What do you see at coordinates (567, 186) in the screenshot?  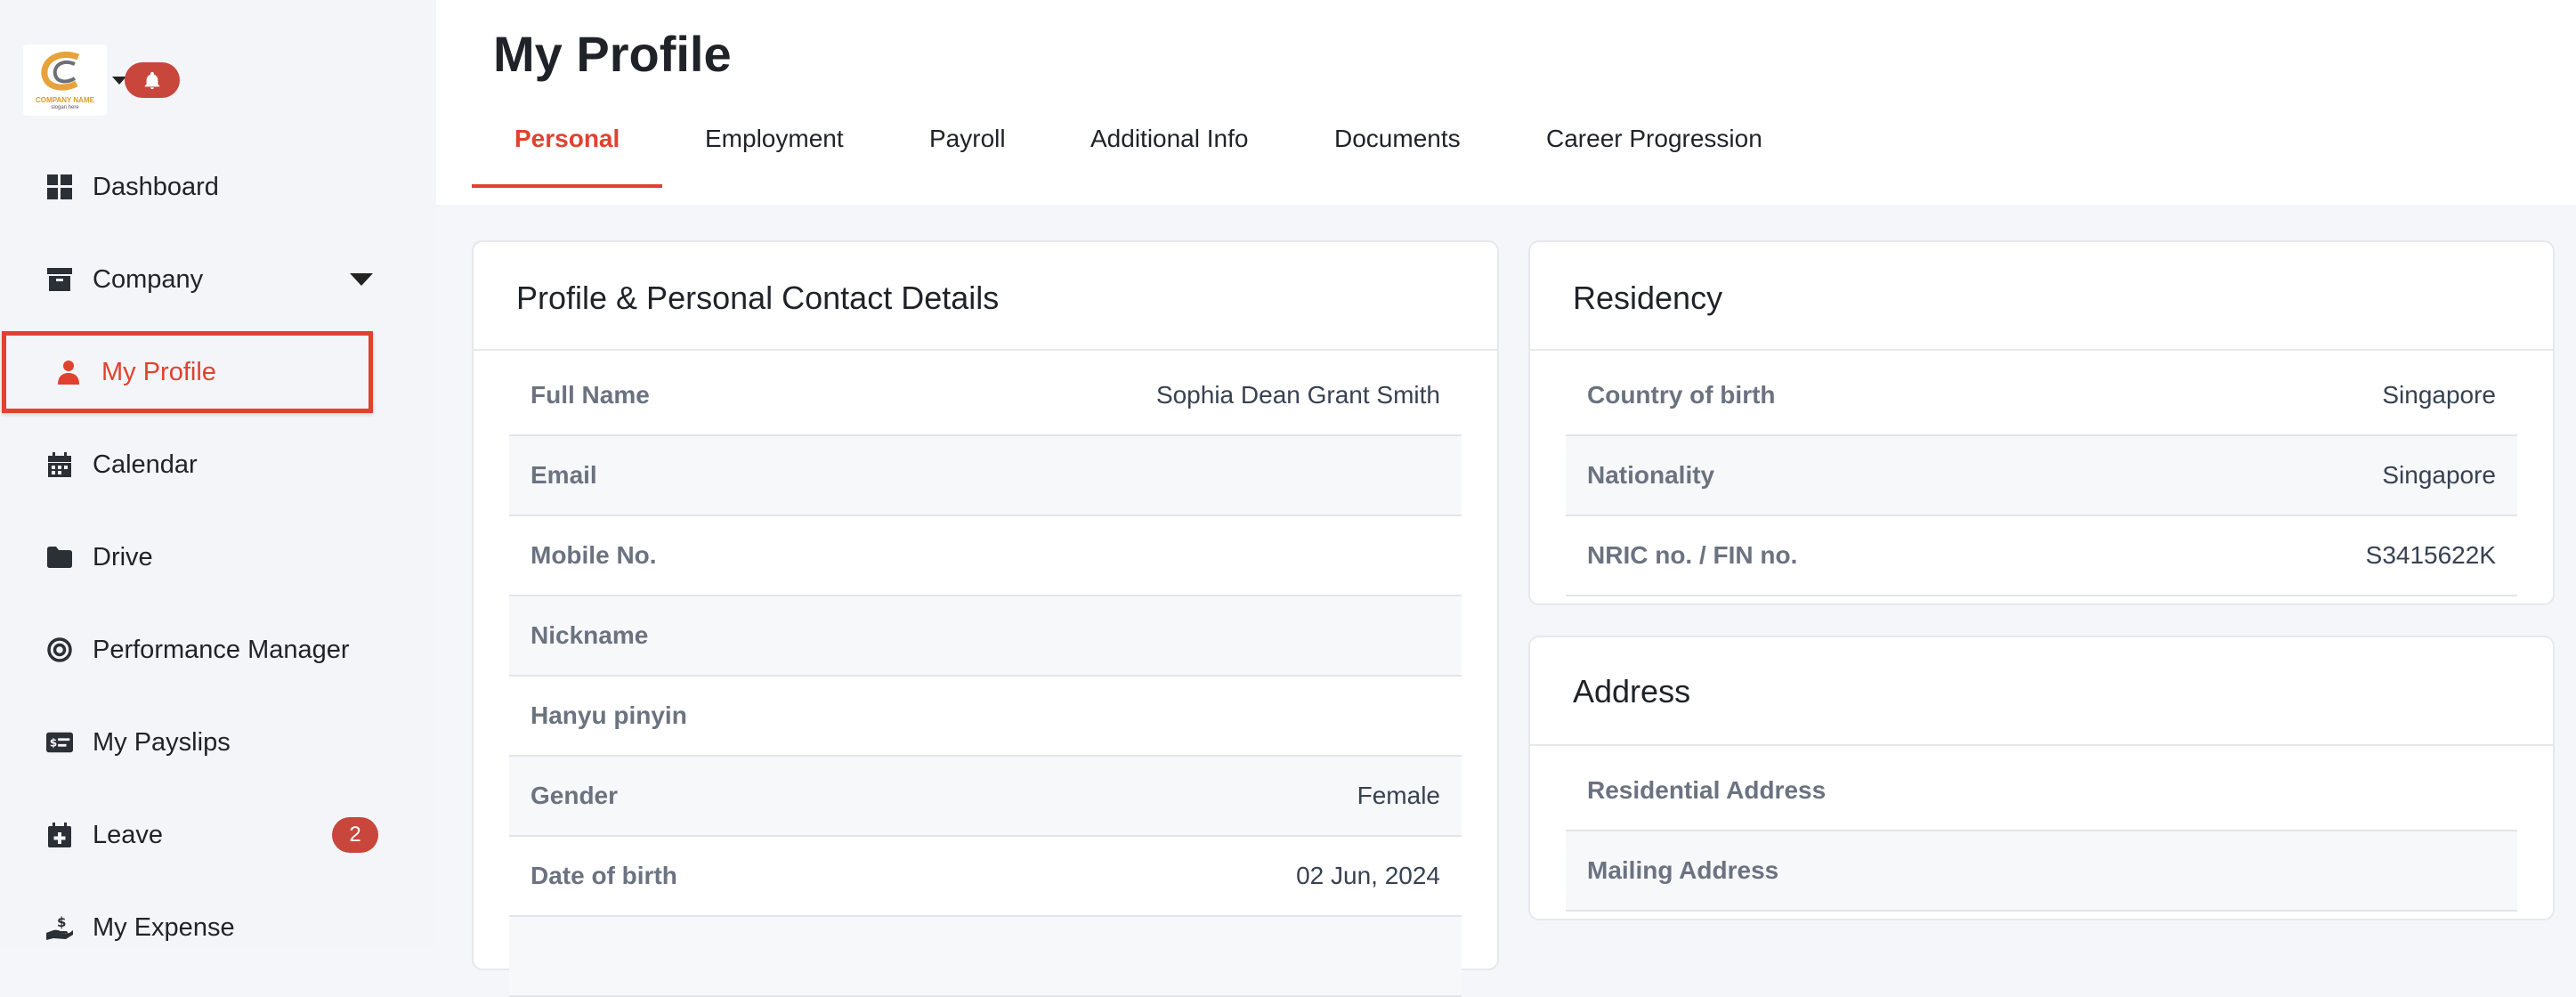 I see `active-tab-indicator` at bounding box center [567, 186].